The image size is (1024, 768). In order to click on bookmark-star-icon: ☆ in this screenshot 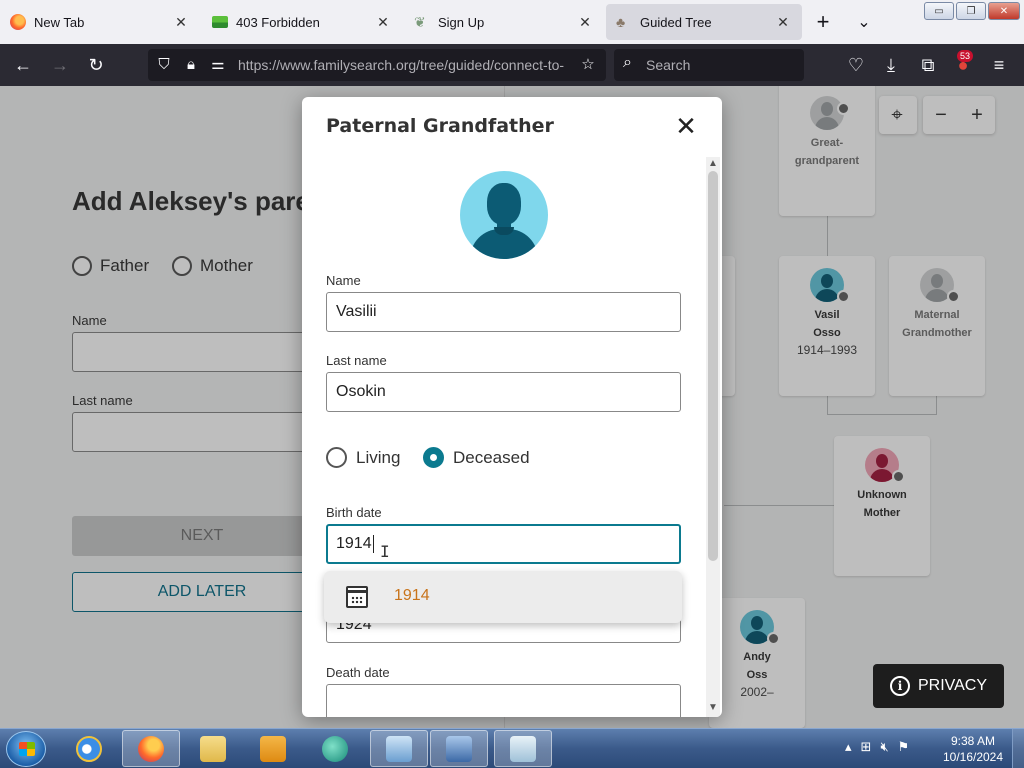, I will do `click(588, 65)`.